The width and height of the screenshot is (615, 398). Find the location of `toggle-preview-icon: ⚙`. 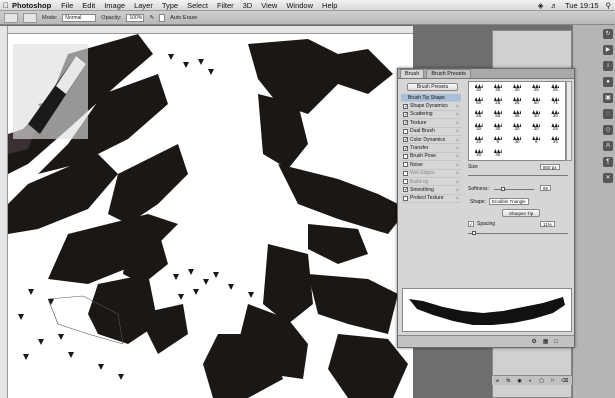

toggle-preview-icon: ⚙ is located at coordinates (533, 341).